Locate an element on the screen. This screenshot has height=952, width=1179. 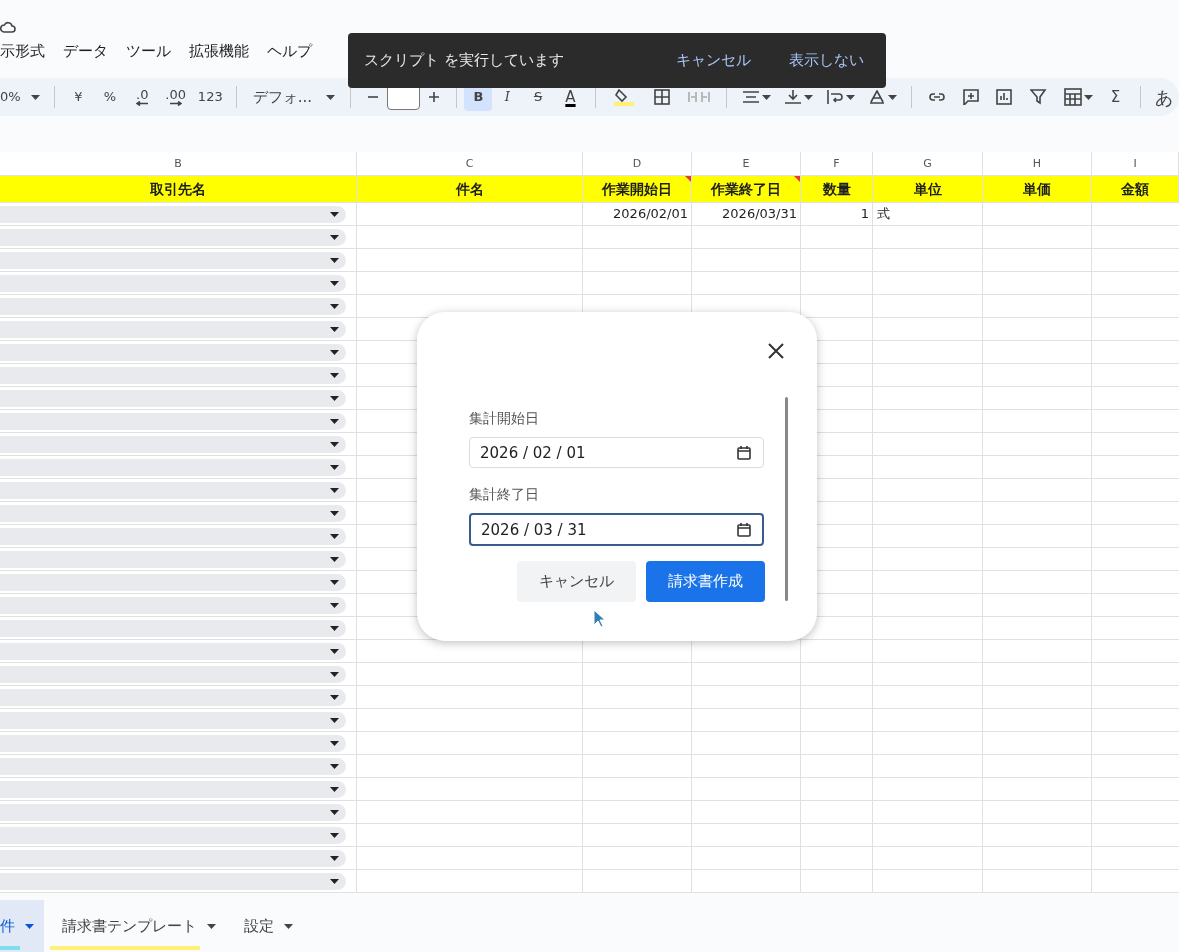
column-header: C is located at coordinates (470, 164).